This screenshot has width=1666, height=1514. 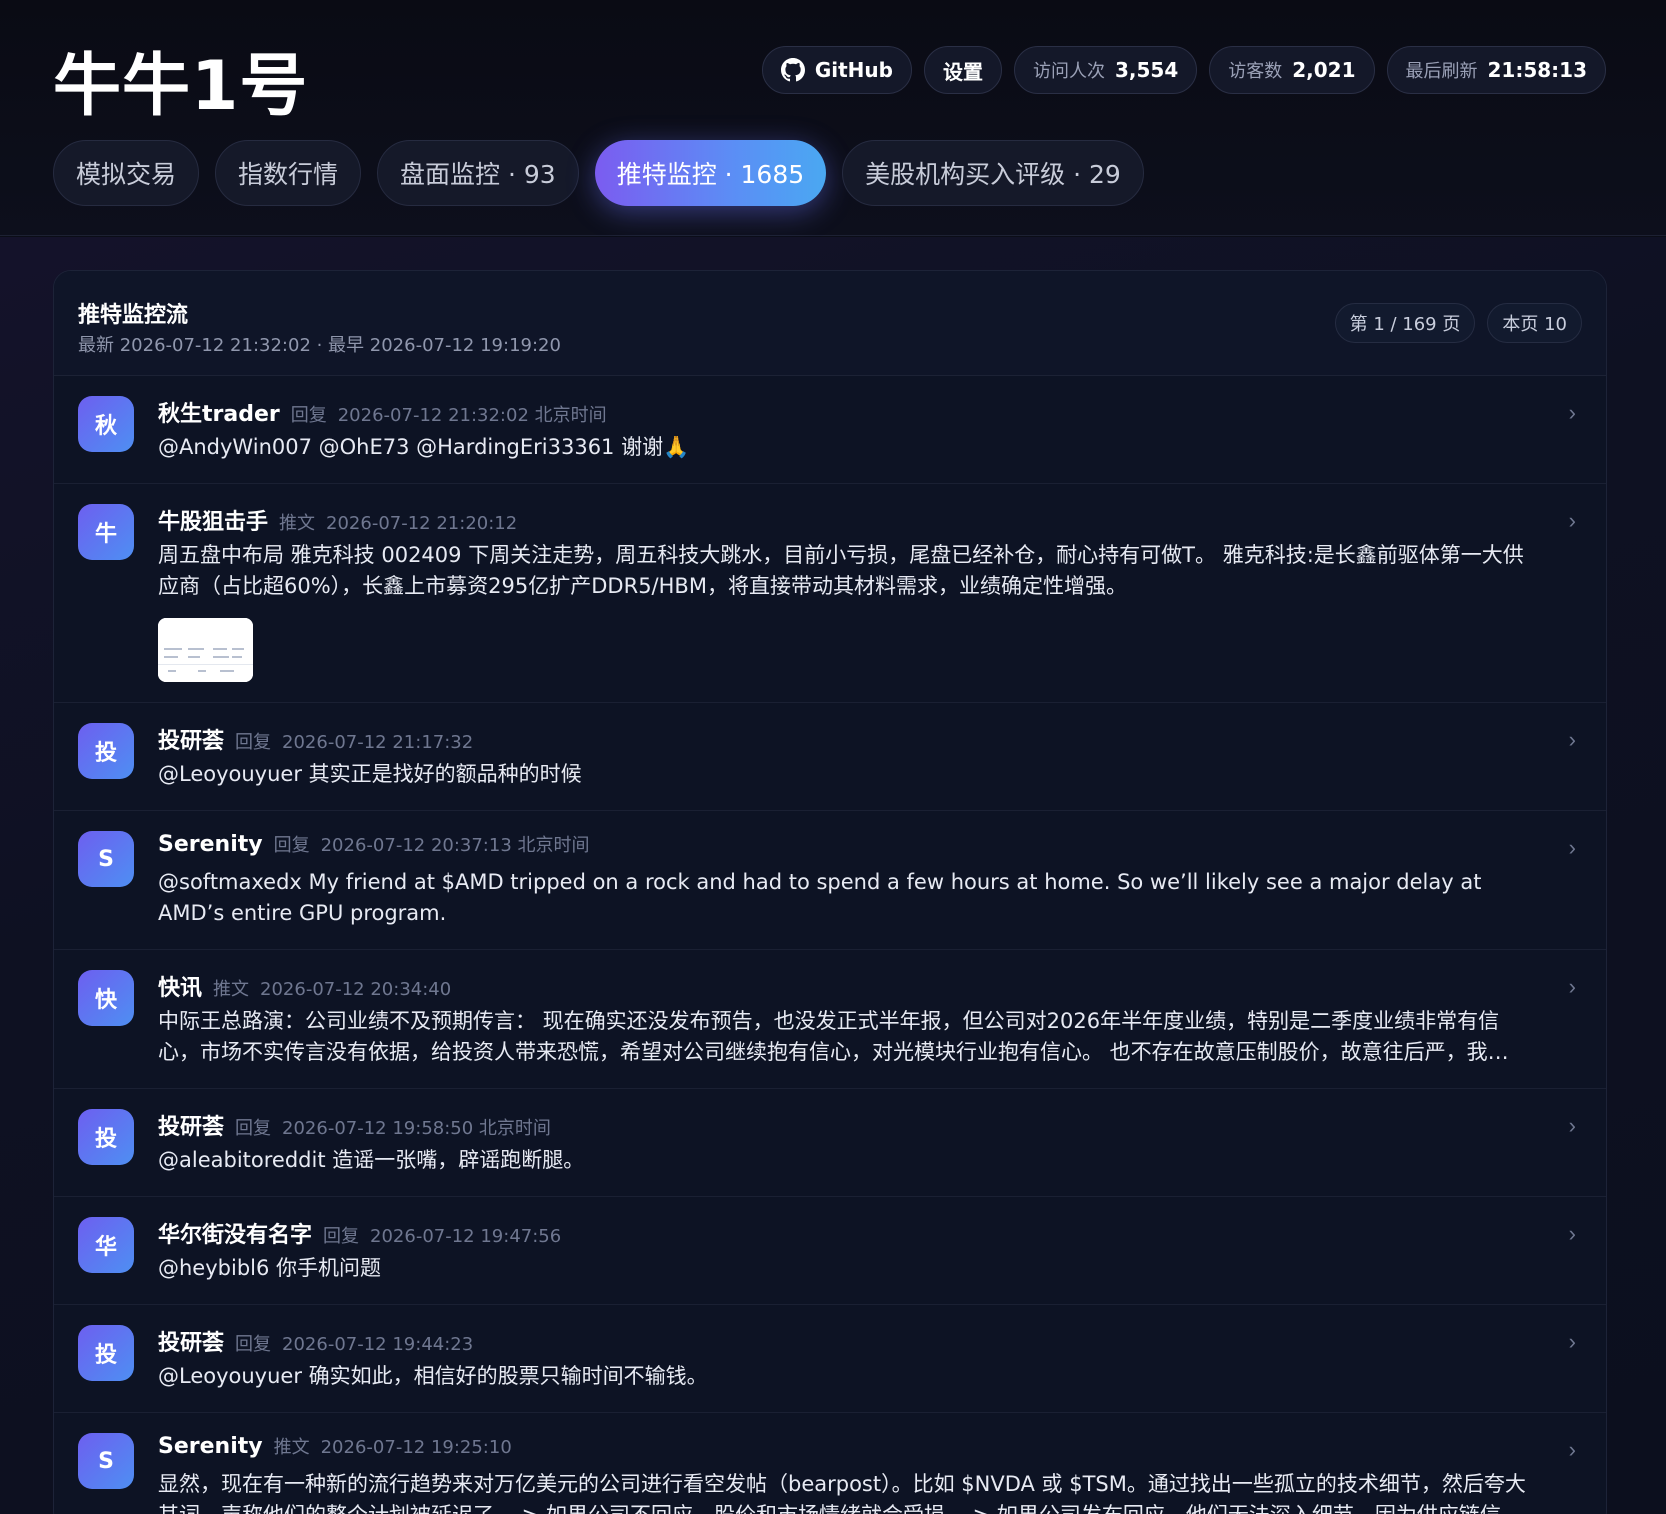 I want to click on item-meta: Serenity 推文 2026-07-12 19:25:10, so click(x=842, y=1447).